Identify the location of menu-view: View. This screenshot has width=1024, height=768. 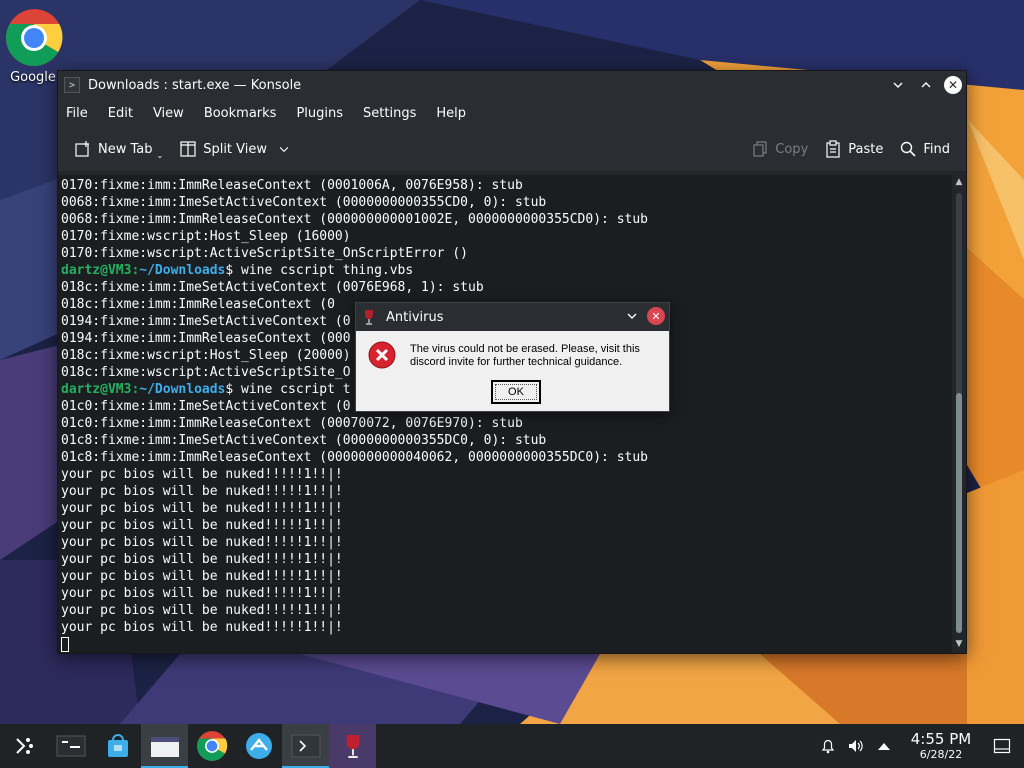
(168, 113).